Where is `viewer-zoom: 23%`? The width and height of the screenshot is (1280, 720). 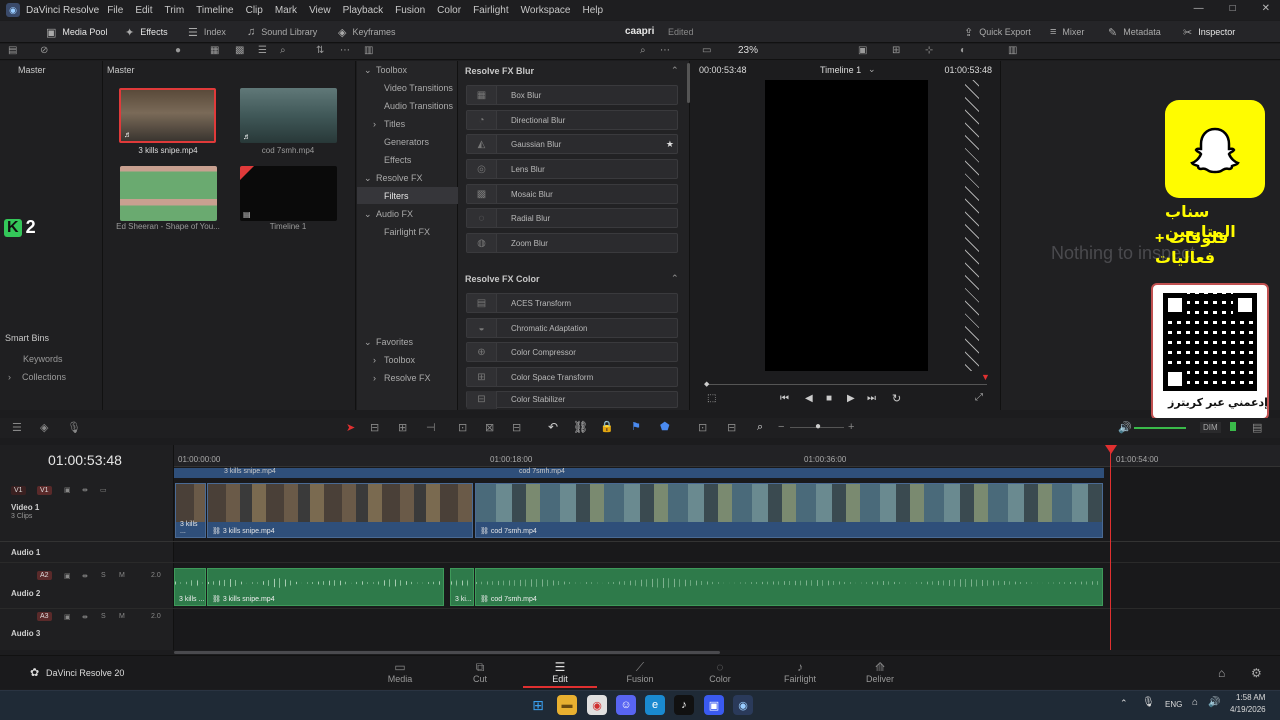
viewer-zoom: 23% is located at coordinates (748, 50).